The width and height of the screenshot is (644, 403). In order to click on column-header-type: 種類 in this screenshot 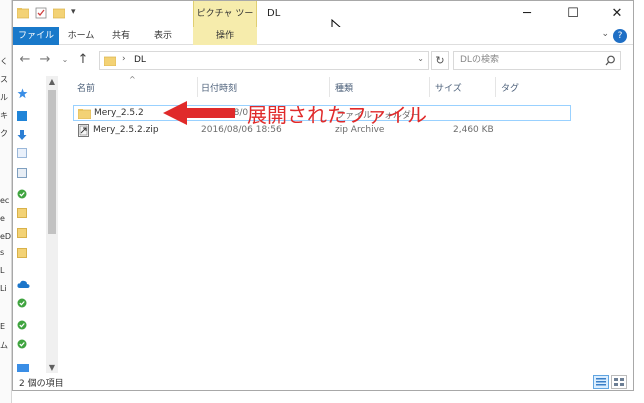, I will do `click(344, 87)`.